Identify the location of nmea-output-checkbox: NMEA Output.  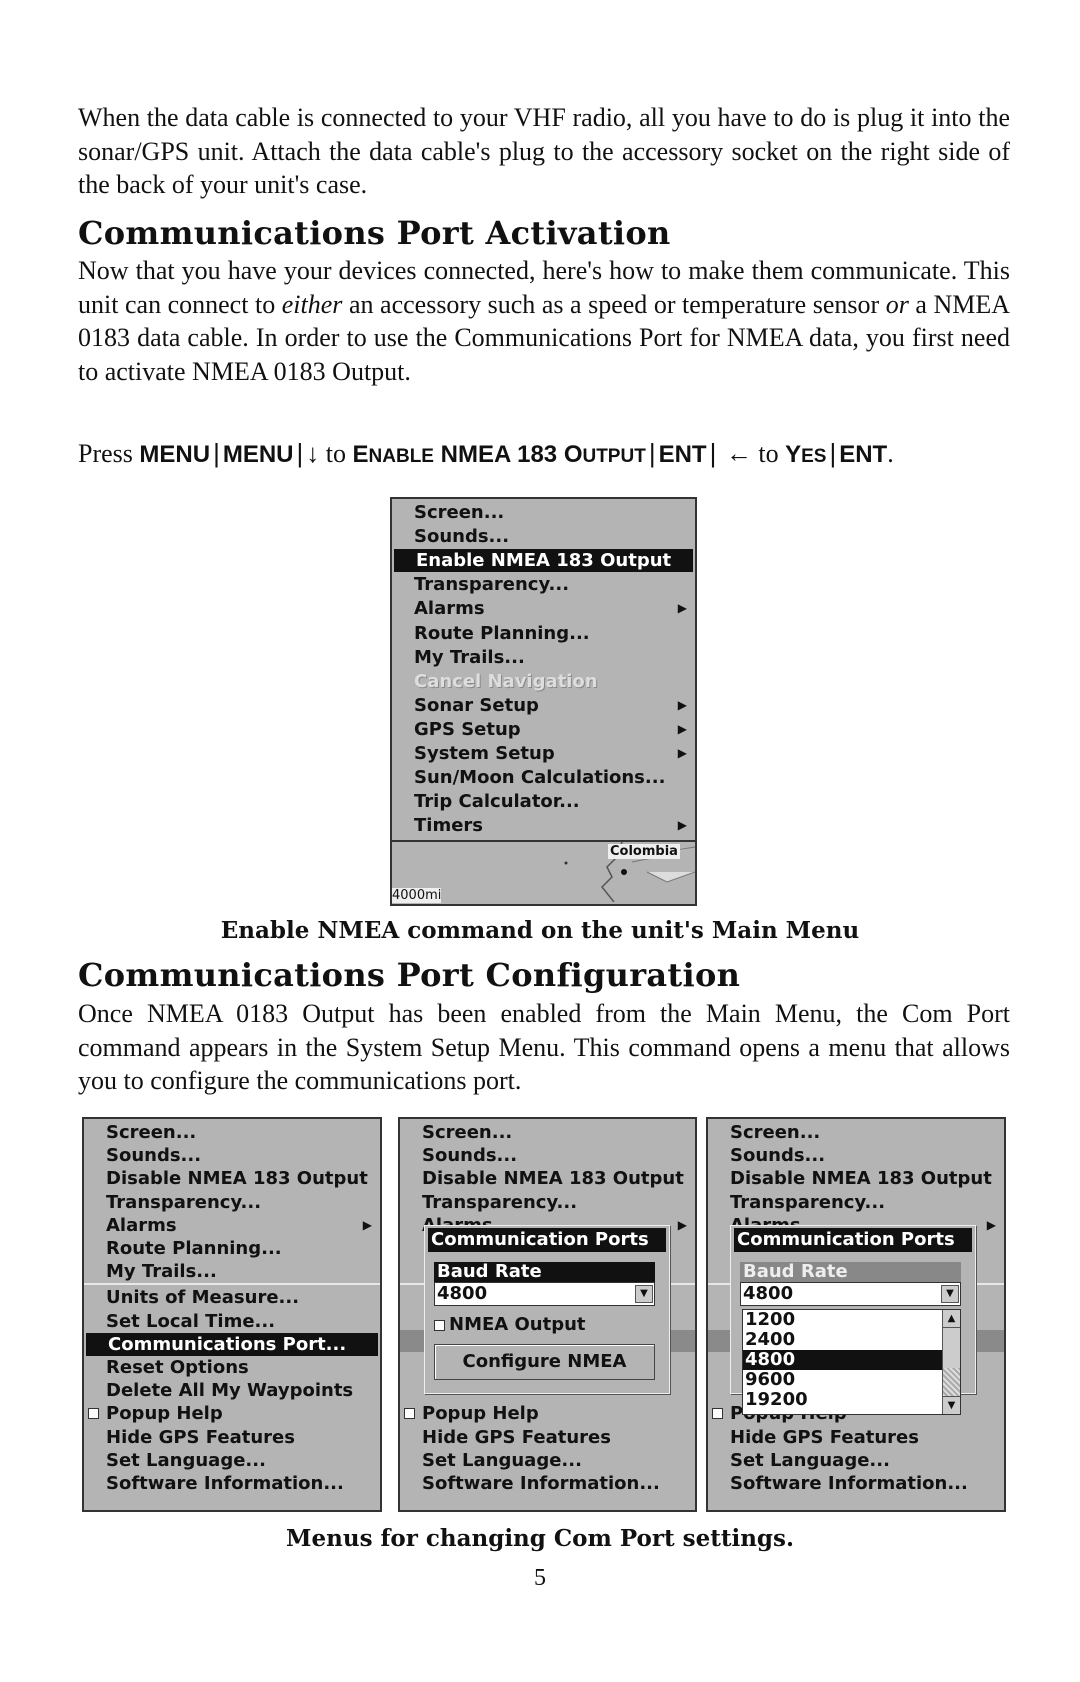
(510, 1325).